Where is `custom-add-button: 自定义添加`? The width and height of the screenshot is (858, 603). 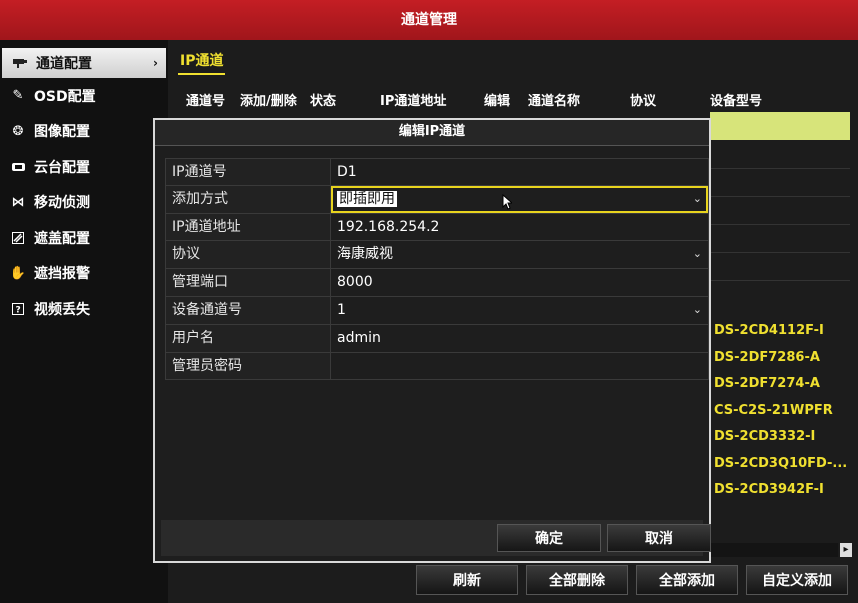
custom-add-button: 自定义添加 is located at coordinates (797, 580).